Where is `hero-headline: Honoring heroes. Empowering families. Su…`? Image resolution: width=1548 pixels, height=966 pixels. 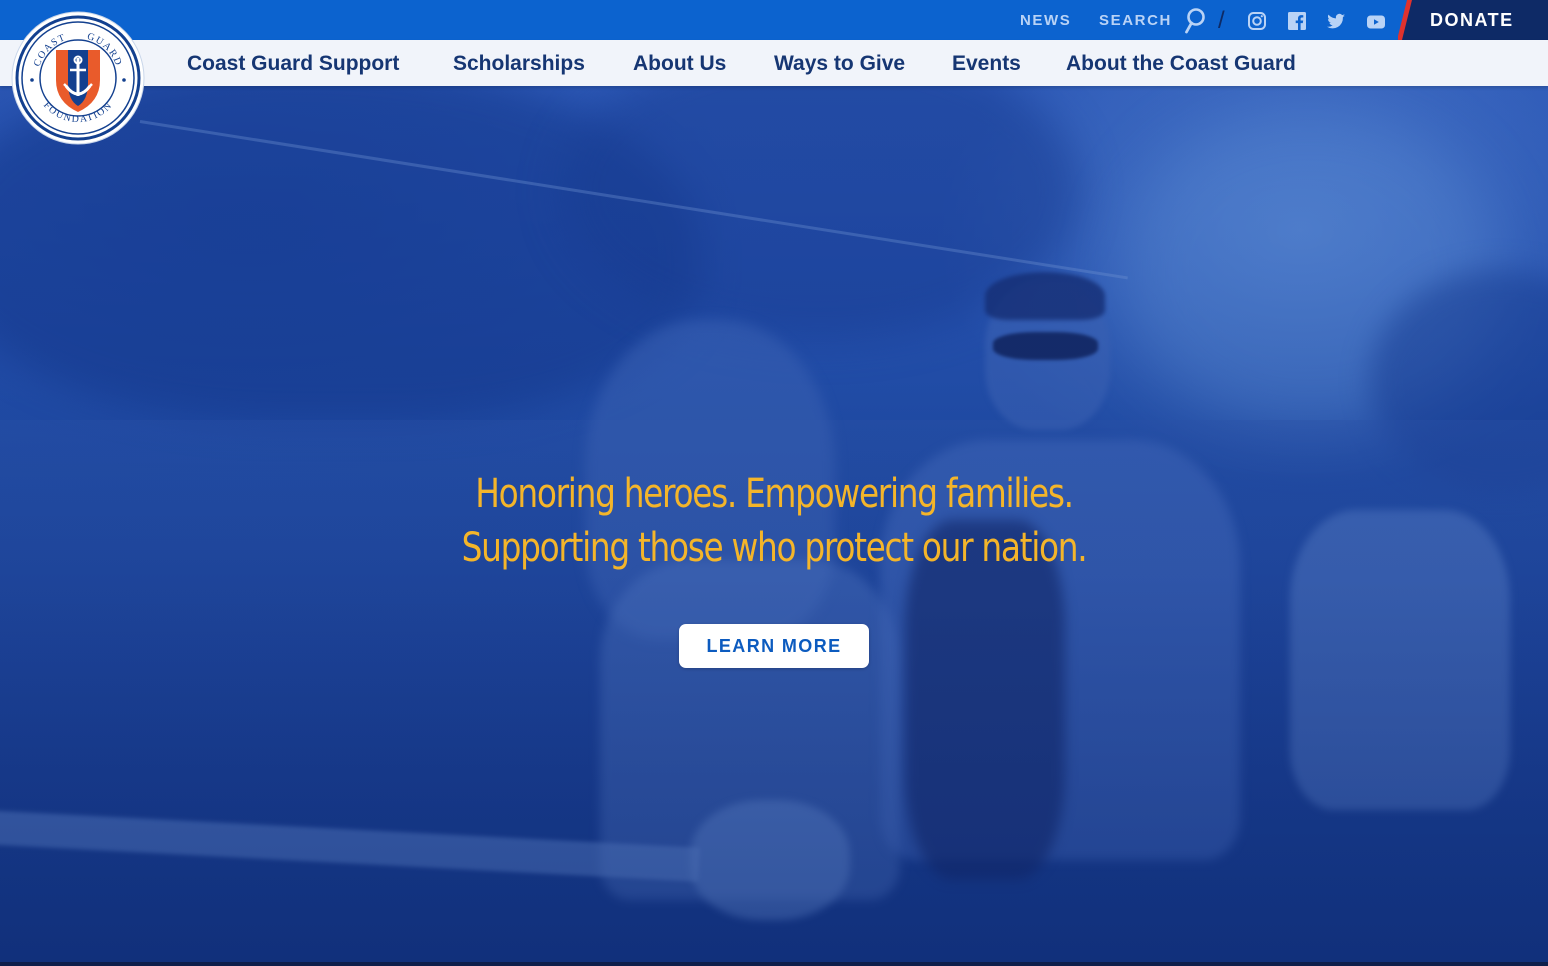 hero-headline: Honoring heroes. Empowering families. Su… is located at coordinates (774, 521).